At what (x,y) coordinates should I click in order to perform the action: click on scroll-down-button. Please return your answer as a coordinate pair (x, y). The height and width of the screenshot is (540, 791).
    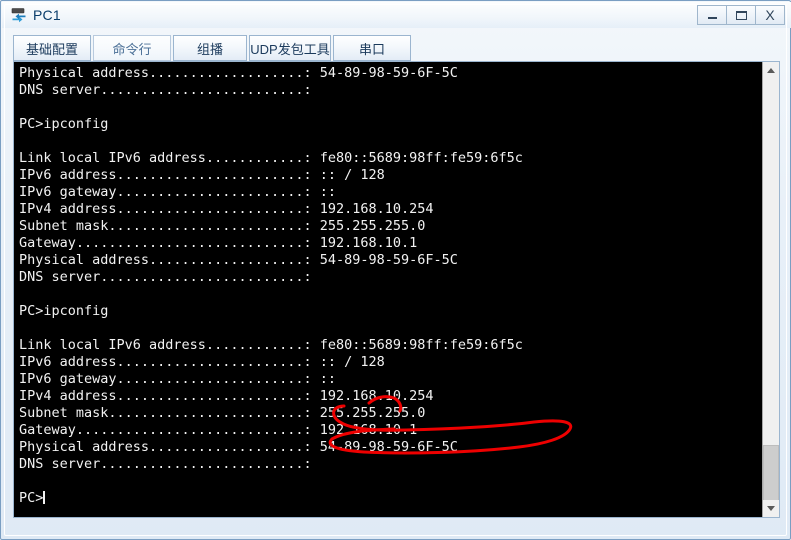
    Looking at the image, I should click on (771, 508).